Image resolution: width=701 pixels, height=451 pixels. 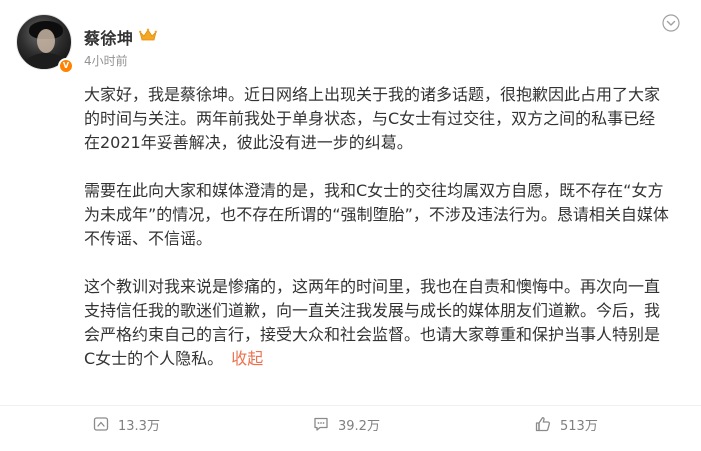 What do you see at coordinates (372, 334) in the screenshot?
I see `post-text-line: 会严格约束自己的言行，接受大众和社会监督。也请大家尊重和保护当事人特别是` at bounding box center [372, 334].